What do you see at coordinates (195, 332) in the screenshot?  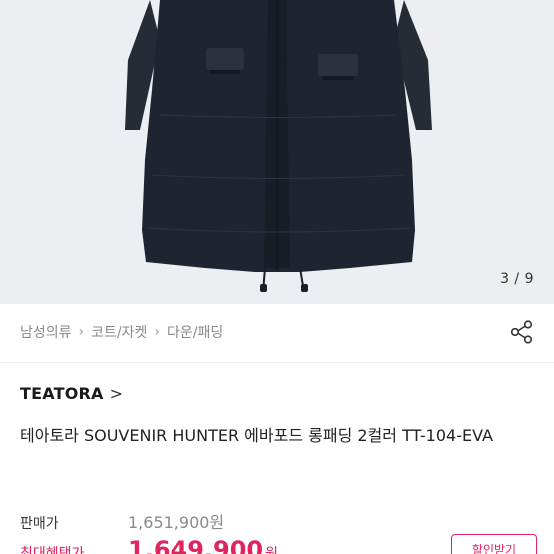 I see `breadcrumb-item: 다운/패딩` at bounding box center [195, 332].